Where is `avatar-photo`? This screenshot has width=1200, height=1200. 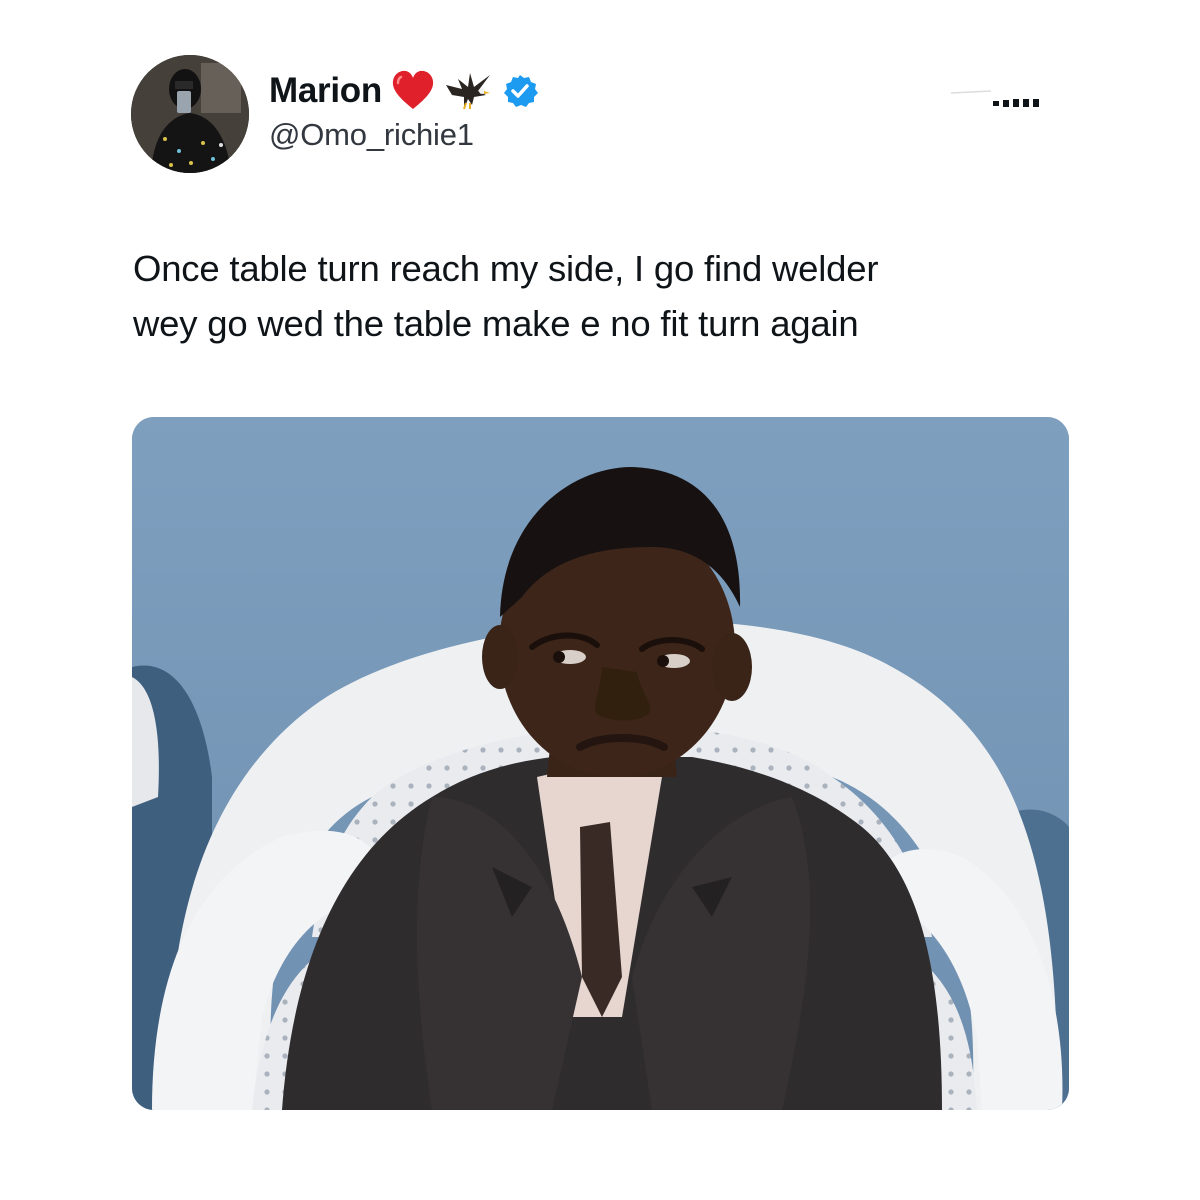
avatar-photo is located at coordinates (190, 114).